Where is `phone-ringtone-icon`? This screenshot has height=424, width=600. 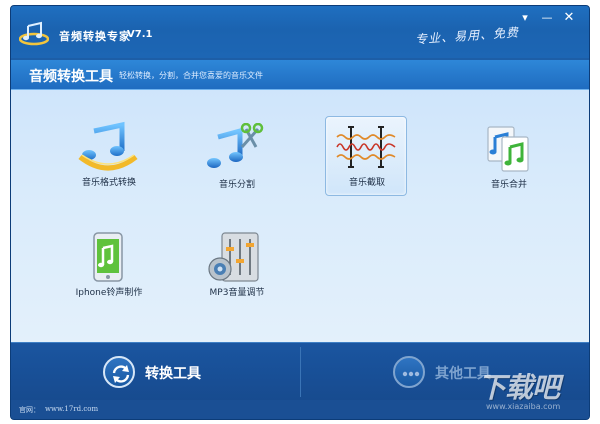 phone-ringtone-icon is located at coordinates (108, 257).